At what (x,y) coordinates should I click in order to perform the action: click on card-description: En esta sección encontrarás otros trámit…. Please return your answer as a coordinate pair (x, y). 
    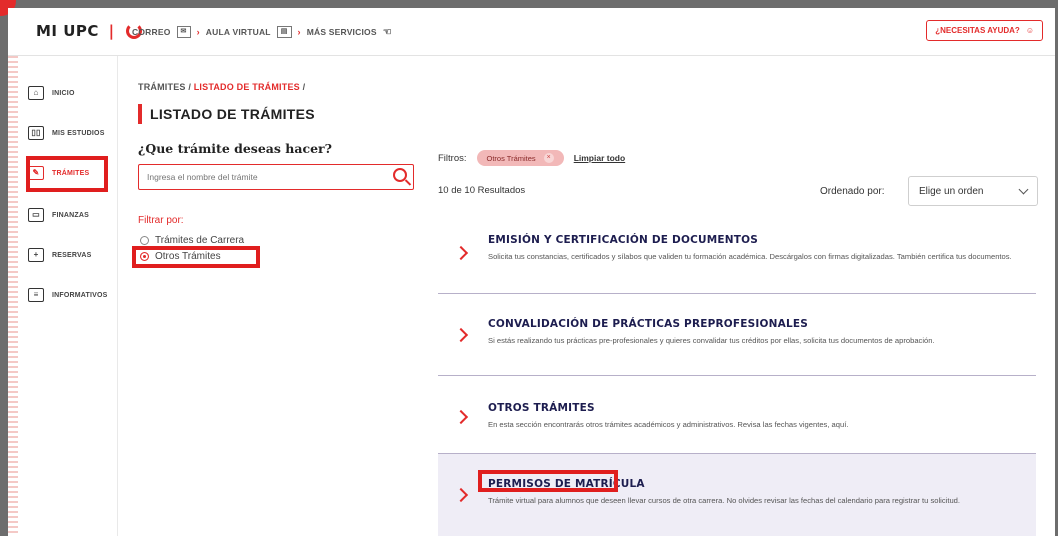
    Looking at the image, I should click on (668, 424).